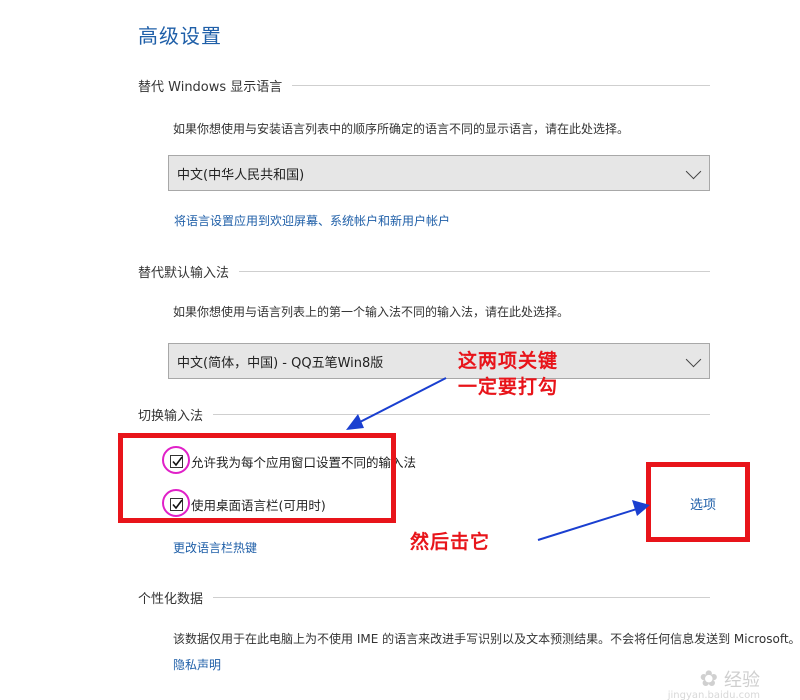  What do you see at coordinates (713, 695) in the screenshot?
I see `watermark-url: jingyan.baidu.com` at bounding box center [713, 695].